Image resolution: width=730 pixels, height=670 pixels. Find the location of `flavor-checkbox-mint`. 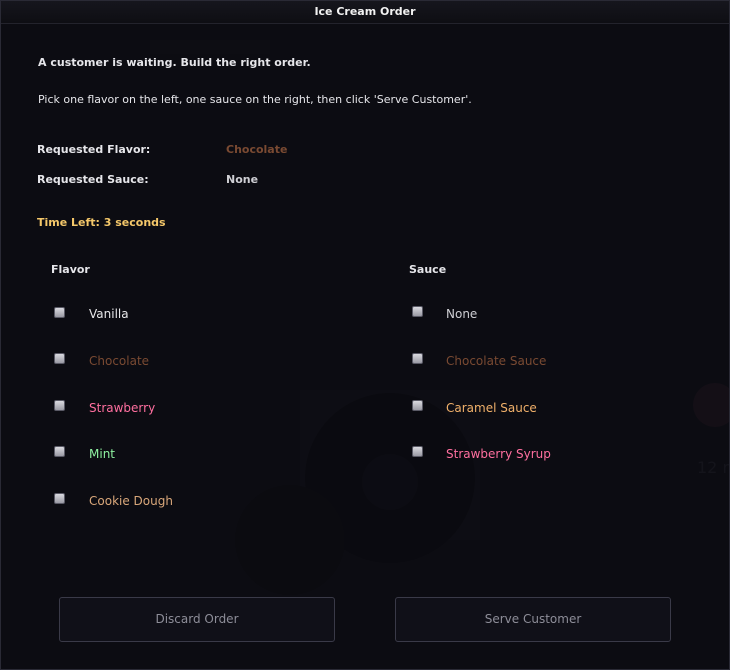

flavor-checkbox-mint is located at coordinates (59, 451).